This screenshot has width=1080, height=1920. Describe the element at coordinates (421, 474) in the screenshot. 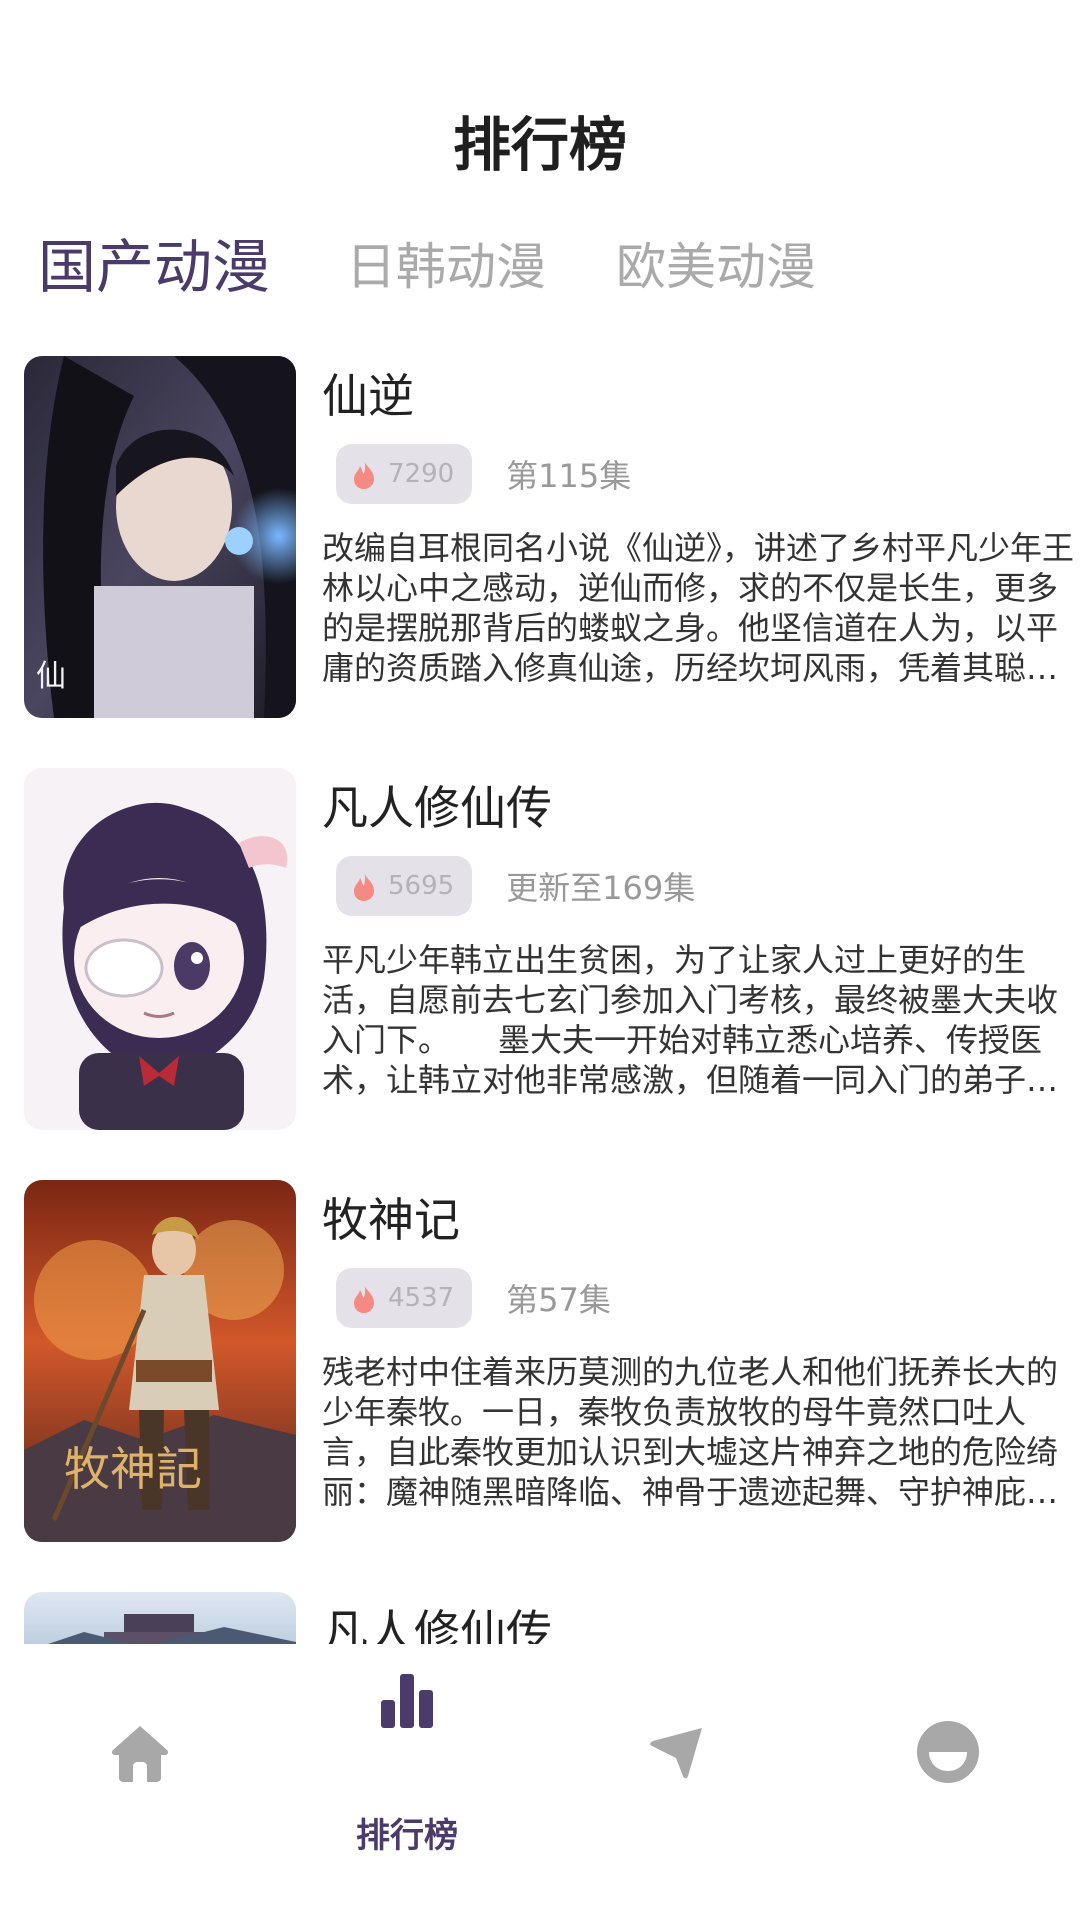

I see `hot-count: 7290` at that location.